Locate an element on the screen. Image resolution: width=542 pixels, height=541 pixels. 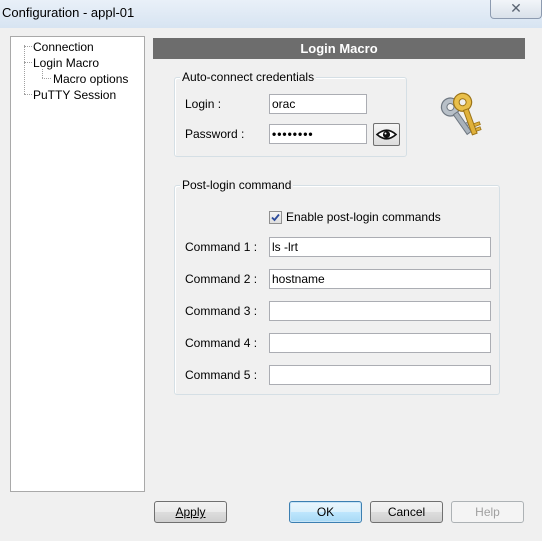
command-1-label: Command 1 : is located at coordinates (221, 247).